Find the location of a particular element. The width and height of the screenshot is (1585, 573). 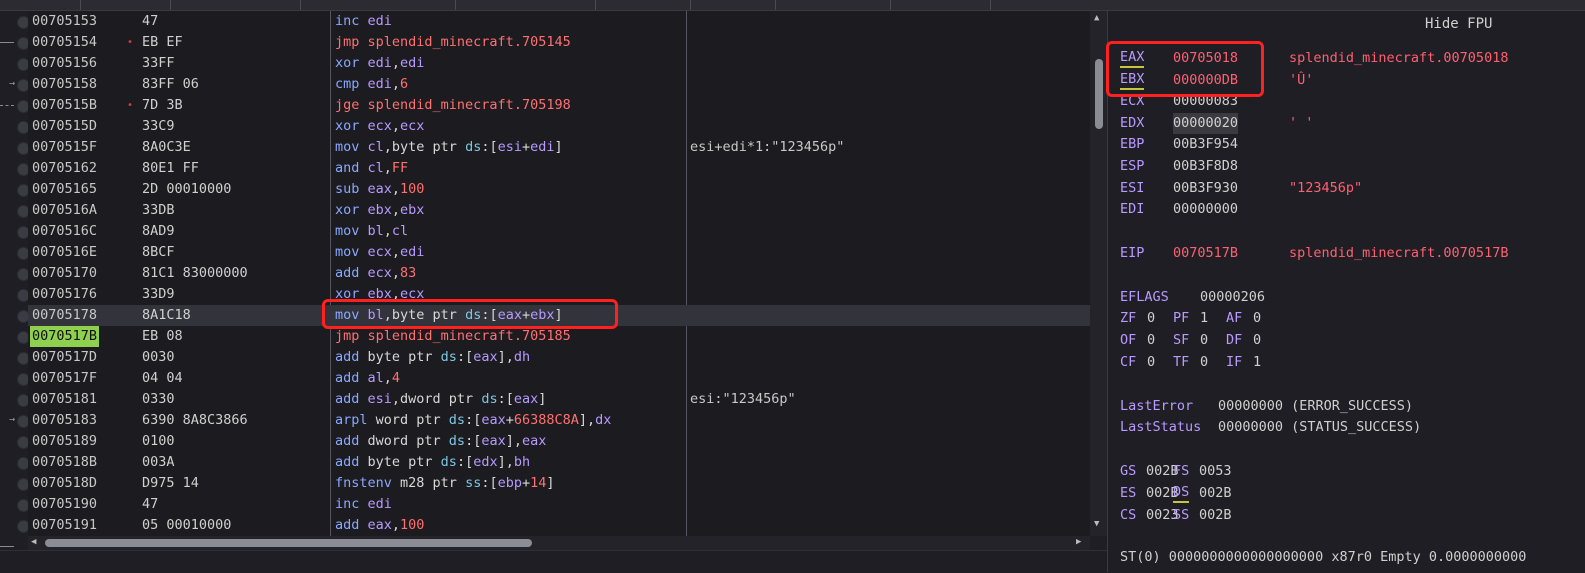

bytes-cell: D975 14 is located at coordinates (170, 483).